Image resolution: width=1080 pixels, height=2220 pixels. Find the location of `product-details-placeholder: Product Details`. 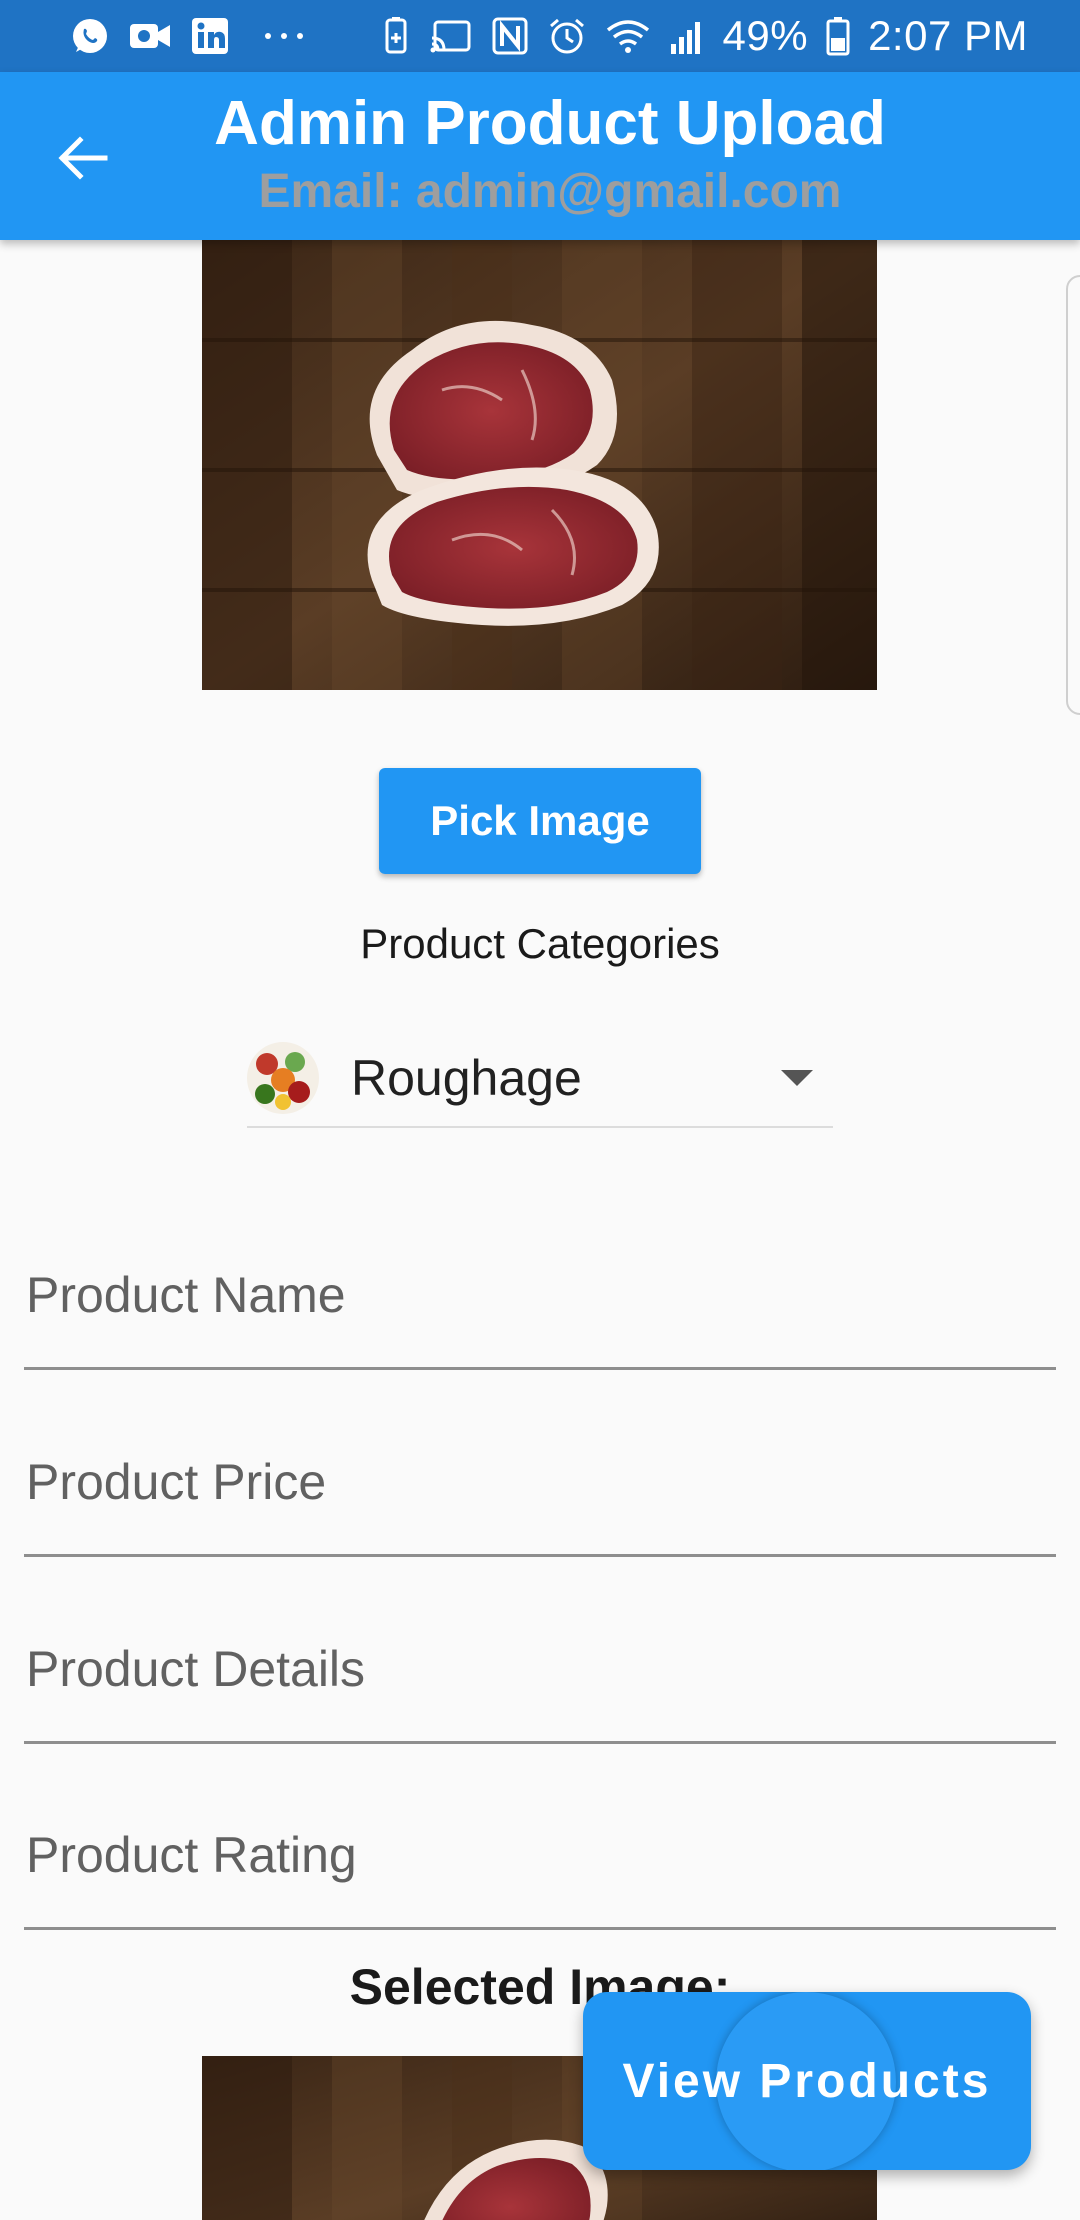

product-details-placeholder: Product Details is located at coordinates (196, 1669).